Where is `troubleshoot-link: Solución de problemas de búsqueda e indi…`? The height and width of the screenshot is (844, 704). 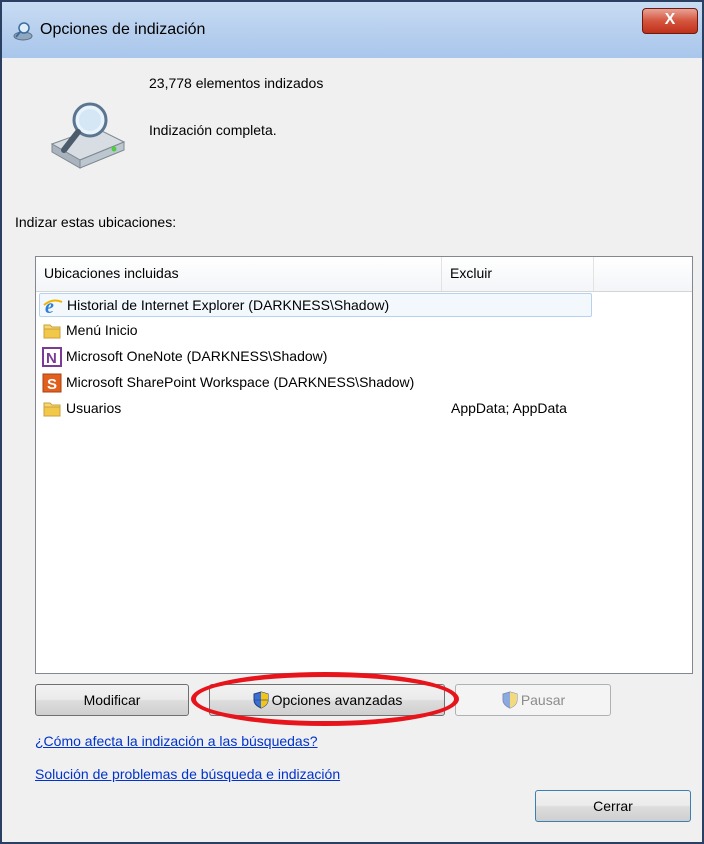
troubleshoot-link: Solución de problemas de búsqueda e indi… is located at coordinates (187, 774).